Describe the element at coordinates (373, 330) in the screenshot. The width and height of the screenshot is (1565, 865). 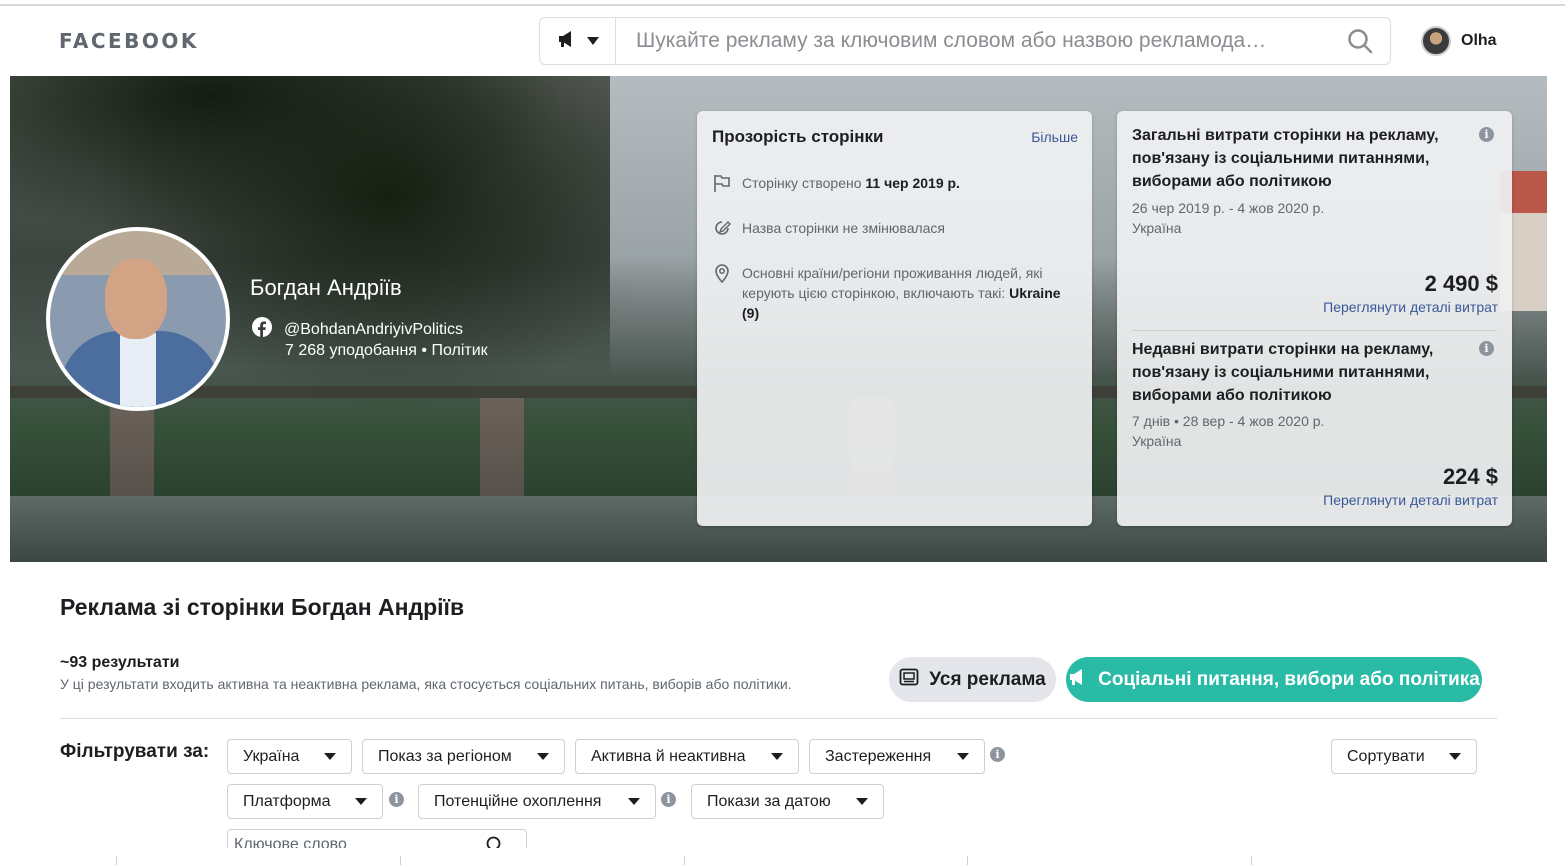
I see `page-handle: @BohdanAndriyivPolitics` at that location.